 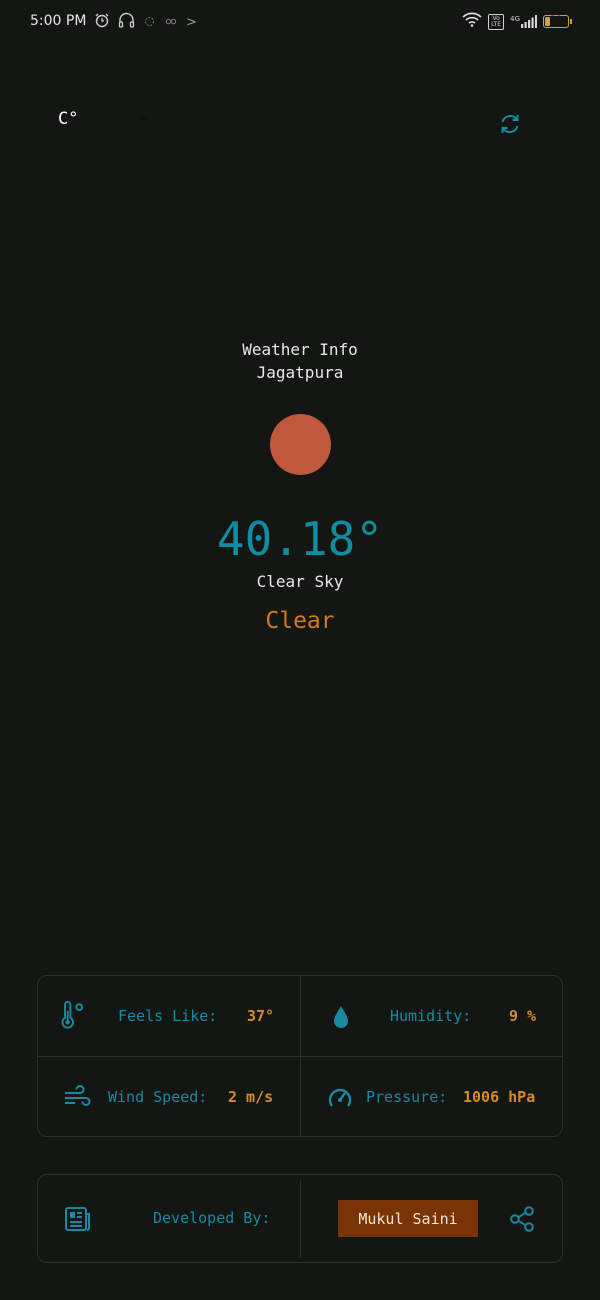 I want to click on humidity-value: 9 %, so click(x=523, y=1016).